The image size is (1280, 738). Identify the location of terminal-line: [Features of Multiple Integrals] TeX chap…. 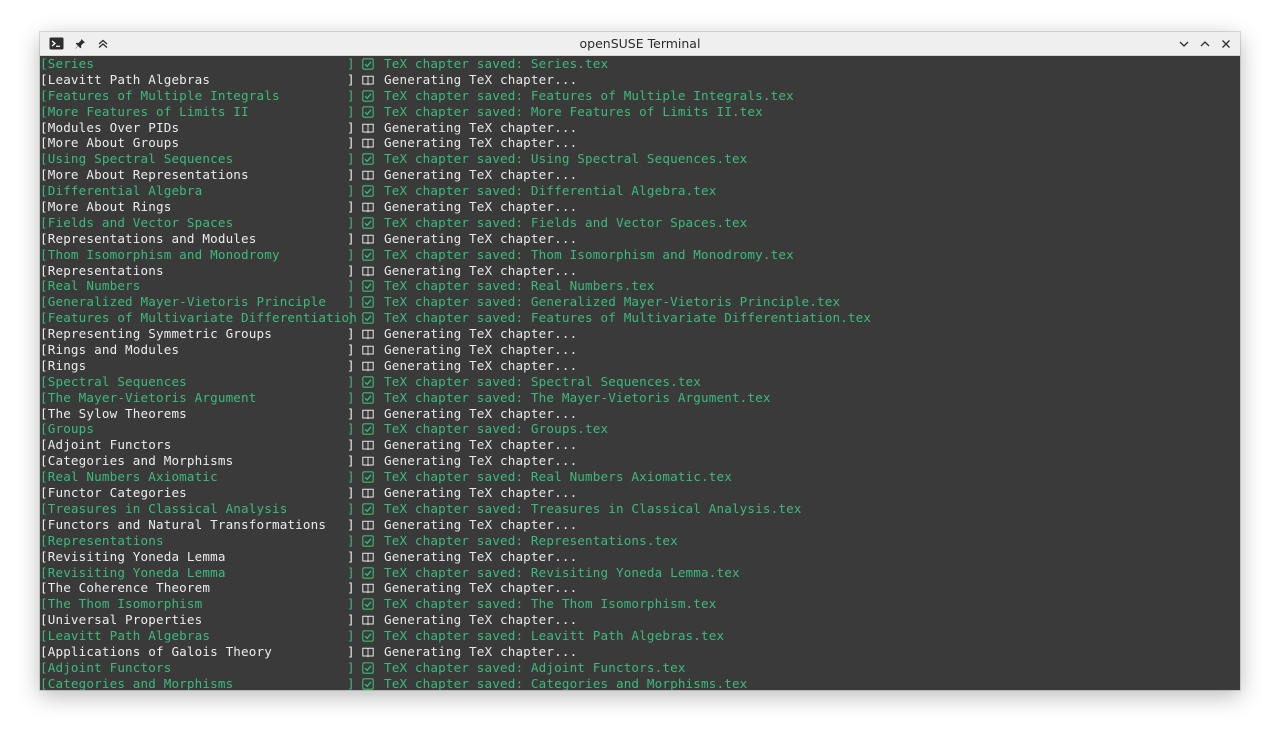
(640, 96).